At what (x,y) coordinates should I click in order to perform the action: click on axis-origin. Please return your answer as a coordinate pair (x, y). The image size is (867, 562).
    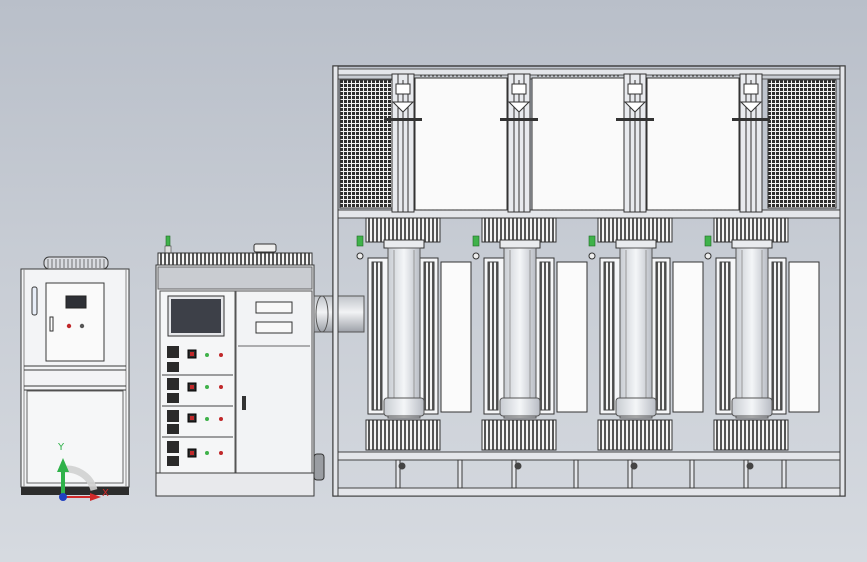
    Looking at the image, I should click on (63, 497).